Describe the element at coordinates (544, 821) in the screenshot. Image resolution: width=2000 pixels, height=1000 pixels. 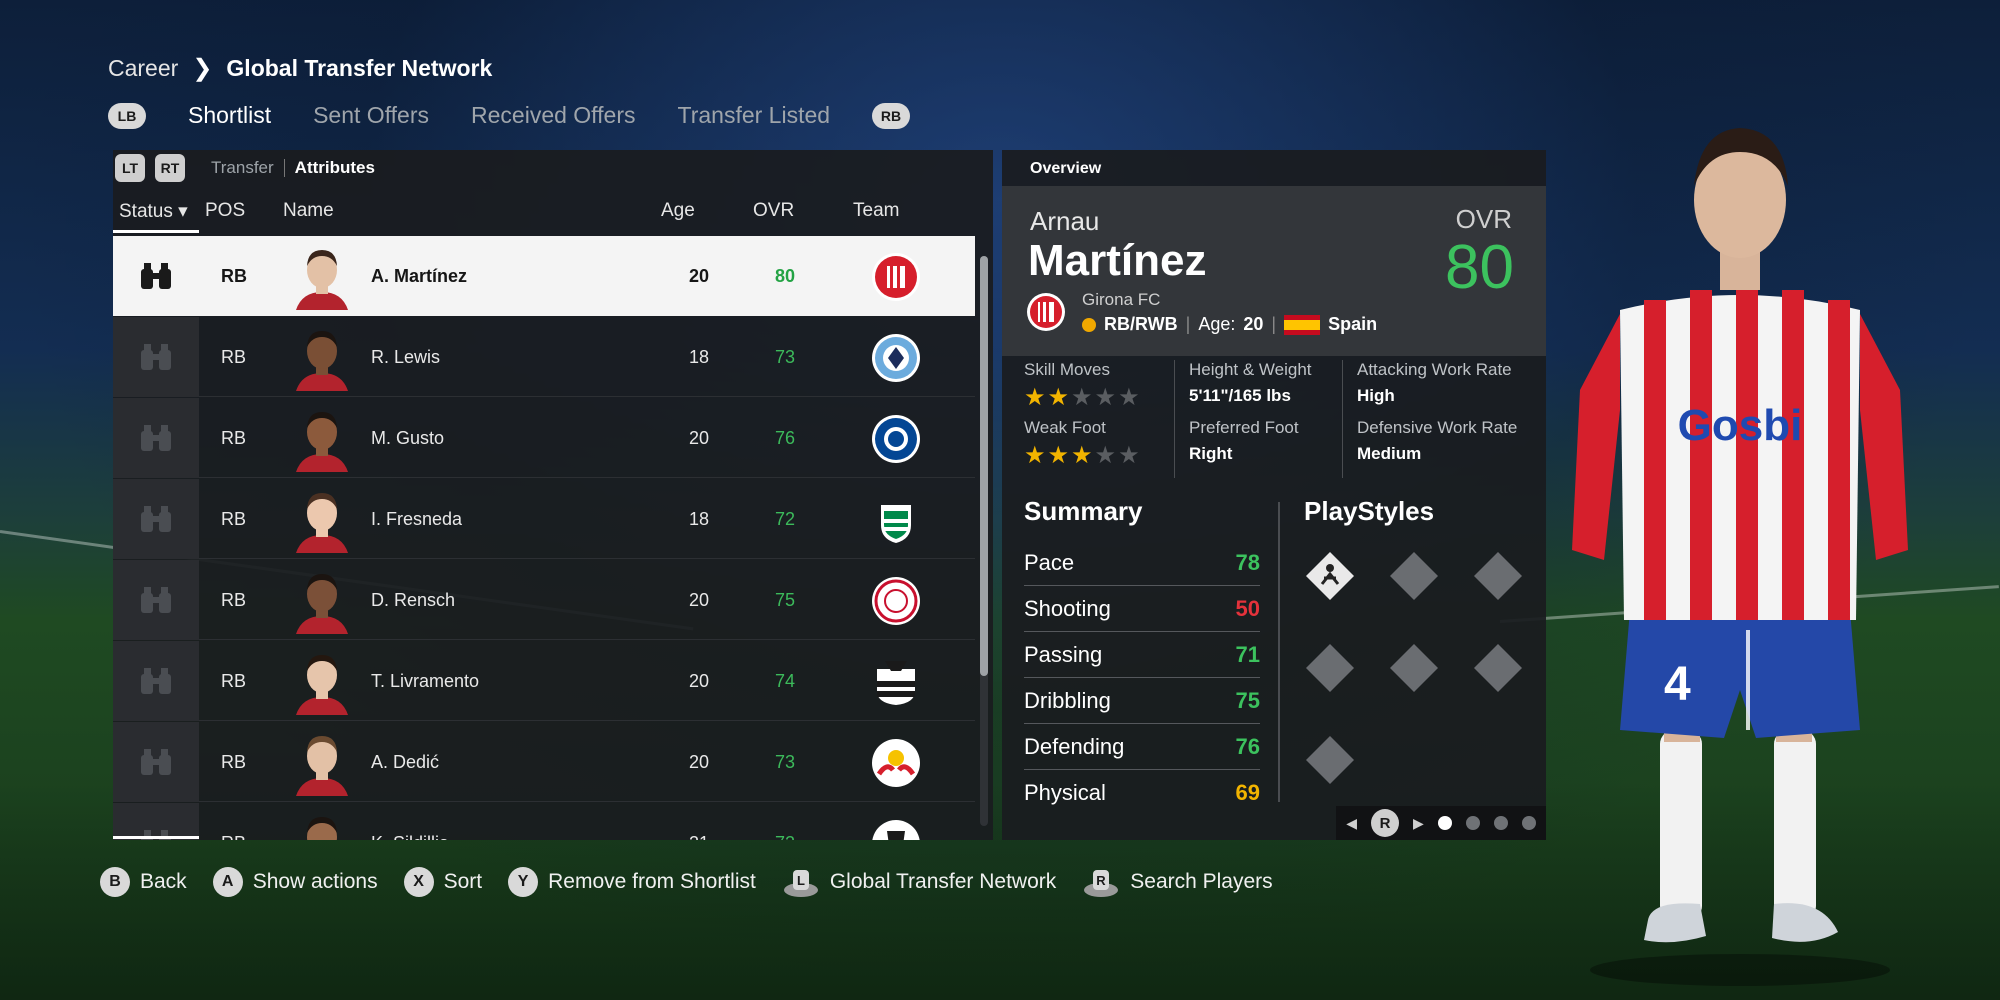
I see `table-row: RB K. Sildillia 21 72` at that location.